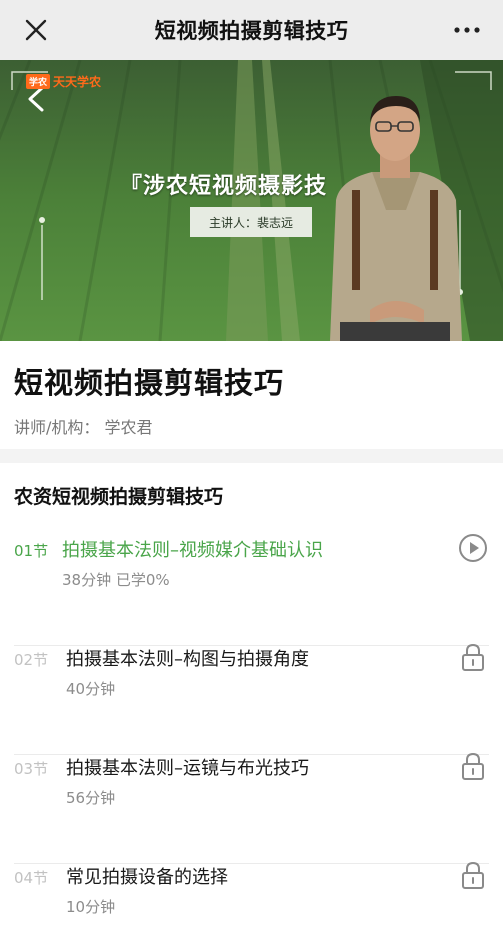  I want to click on lesson-meta: 40分钟, so click(91, 689).